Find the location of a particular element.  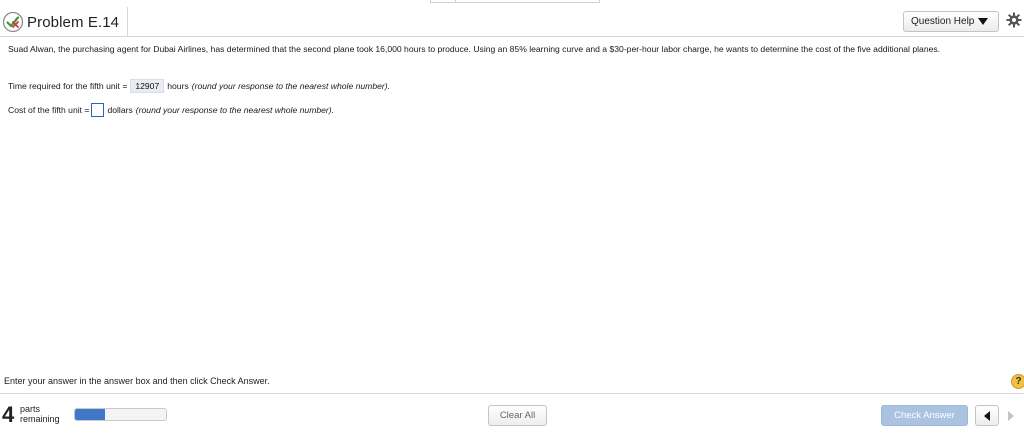

caret-down-icon is located at coordinates (983, 21).